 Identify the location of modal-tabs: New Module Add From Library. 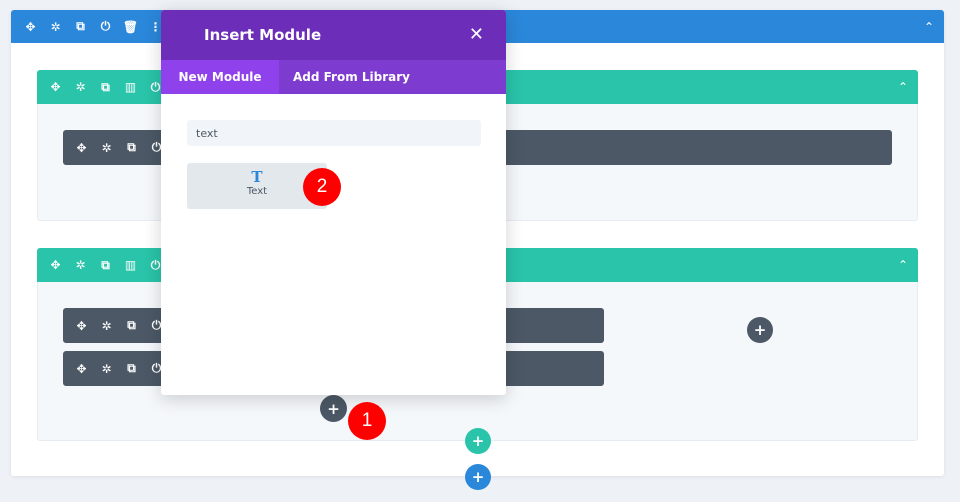
(333, 77).